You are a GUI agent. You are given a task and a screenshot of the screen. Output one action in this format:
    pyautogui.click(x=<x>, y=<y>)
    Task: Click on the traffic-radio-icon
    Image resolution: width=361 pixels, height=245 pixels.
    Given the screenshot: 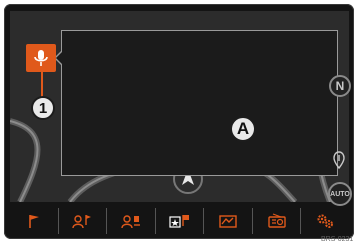 What is the action you would take?
    pyautogui.click(x=276, y=220)
    